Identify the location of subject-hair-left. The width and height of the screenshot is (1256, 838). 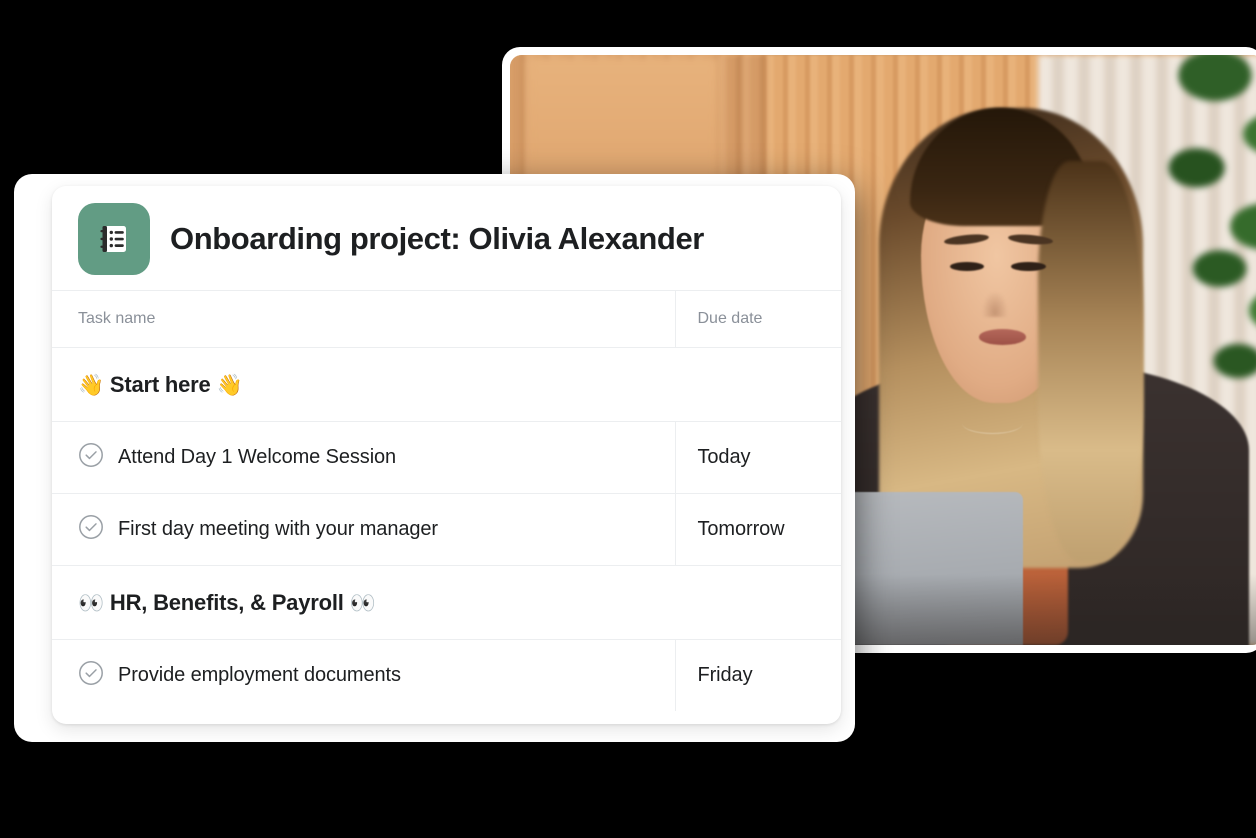
(917, 350).